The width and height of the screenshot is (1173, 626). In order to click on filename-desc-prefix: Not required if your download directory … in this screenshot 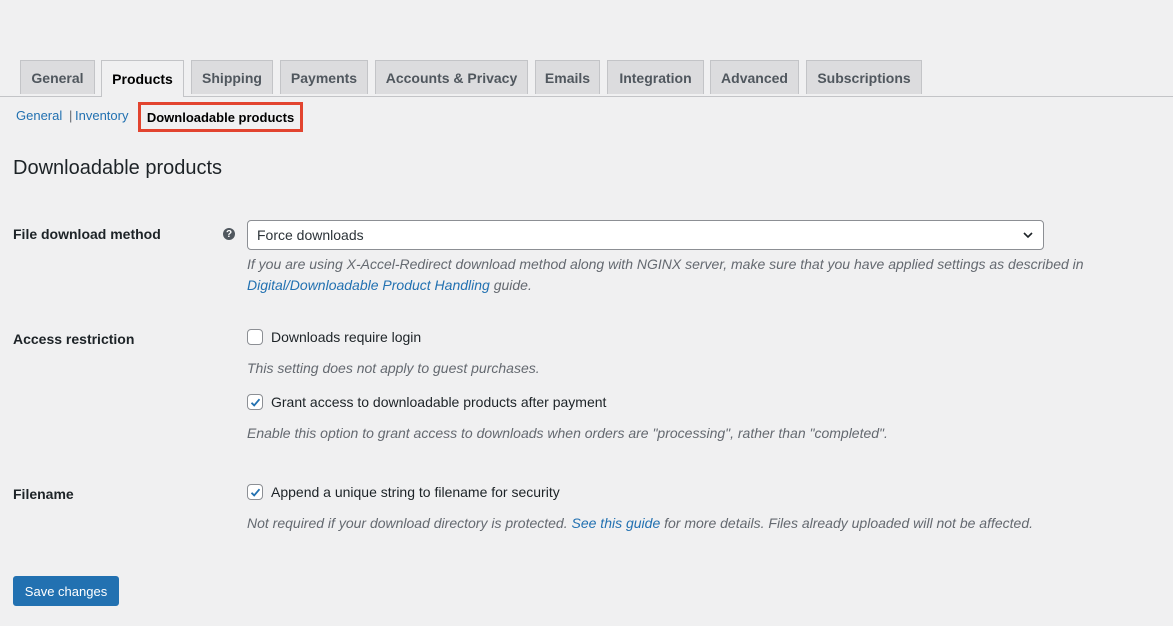, I will do `click(407, 523)`.